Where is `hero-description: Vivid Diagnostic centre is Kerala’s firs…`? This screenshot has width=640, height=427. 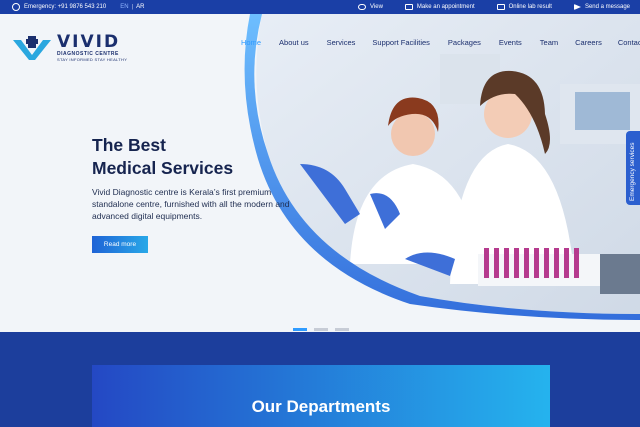
hero-description: Vivid Diagnostic centre is Kerala’s firs… is located at coordinates (191, 204).